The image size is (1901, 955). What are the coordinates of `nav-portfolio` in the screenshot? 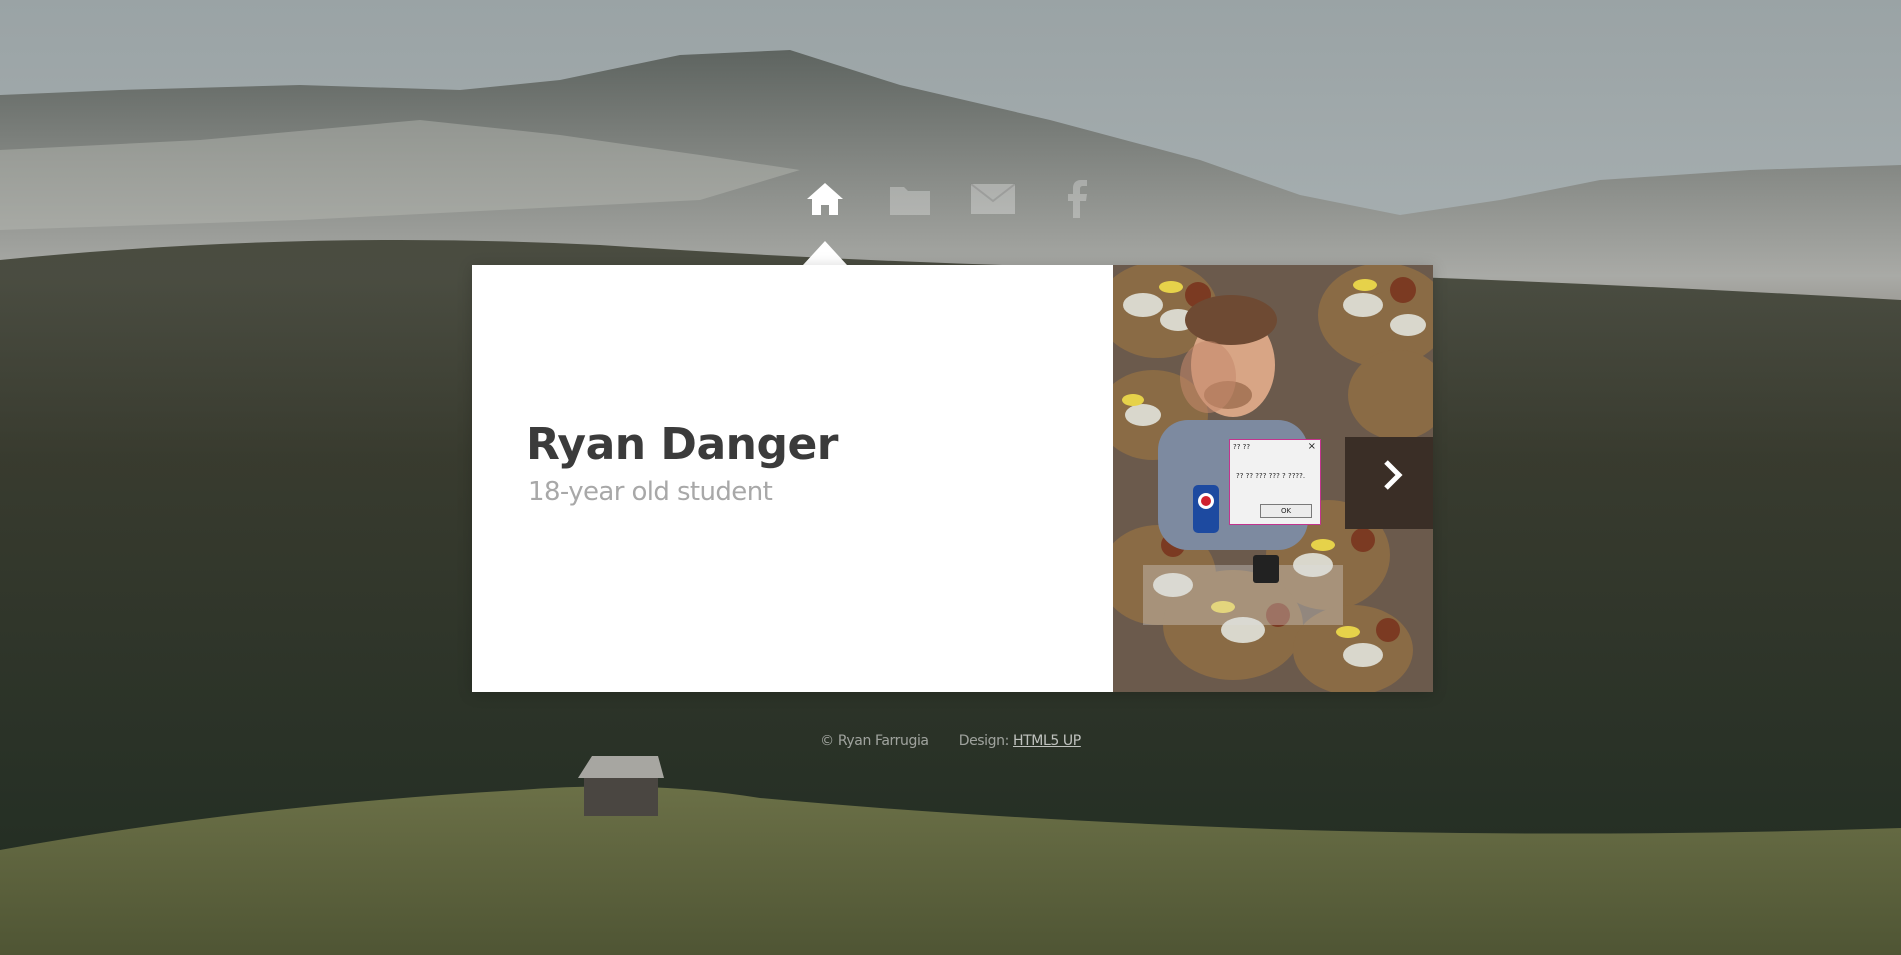 It's located at (910, 199).